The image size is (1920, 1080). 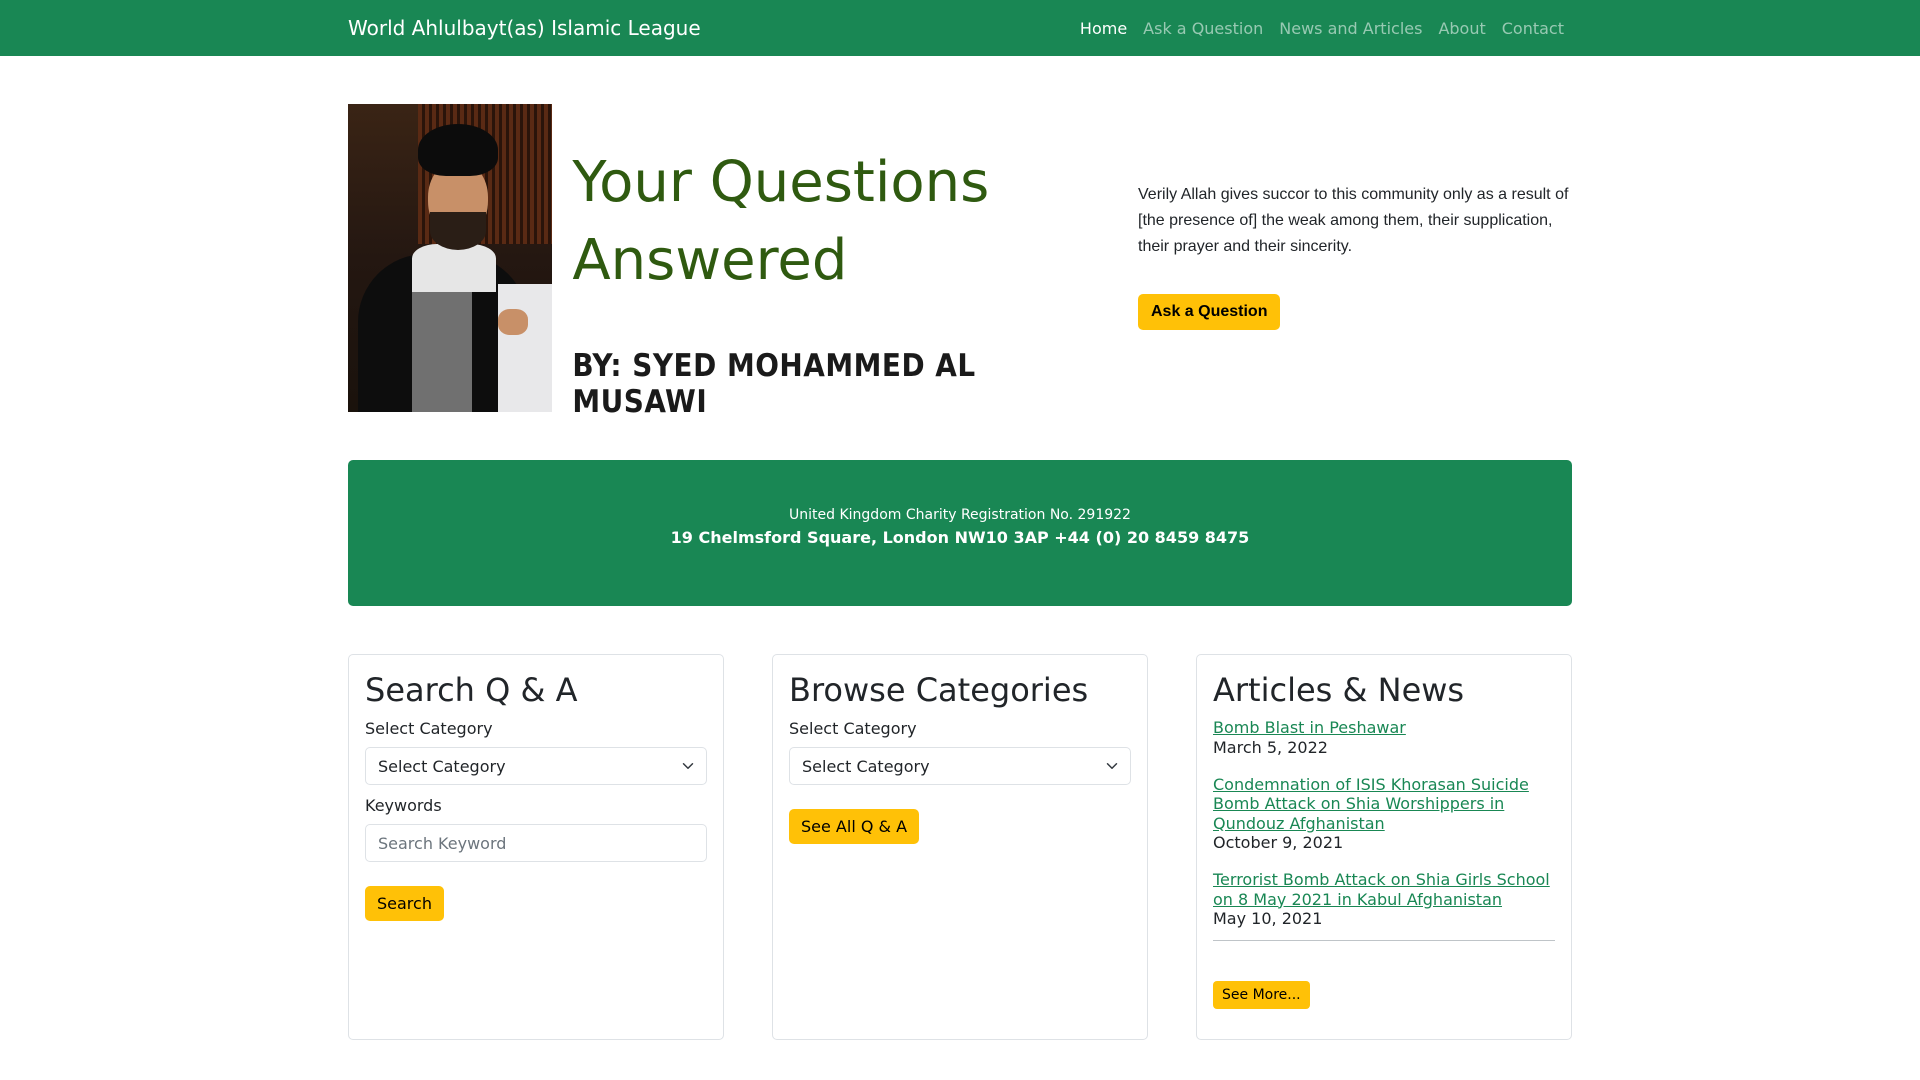 What do you see at coordinates (524, 28) in the screenshot?
I see `brand-link: World Ahlulbayt(as) Islamic League` at bounding box center [524, 28].